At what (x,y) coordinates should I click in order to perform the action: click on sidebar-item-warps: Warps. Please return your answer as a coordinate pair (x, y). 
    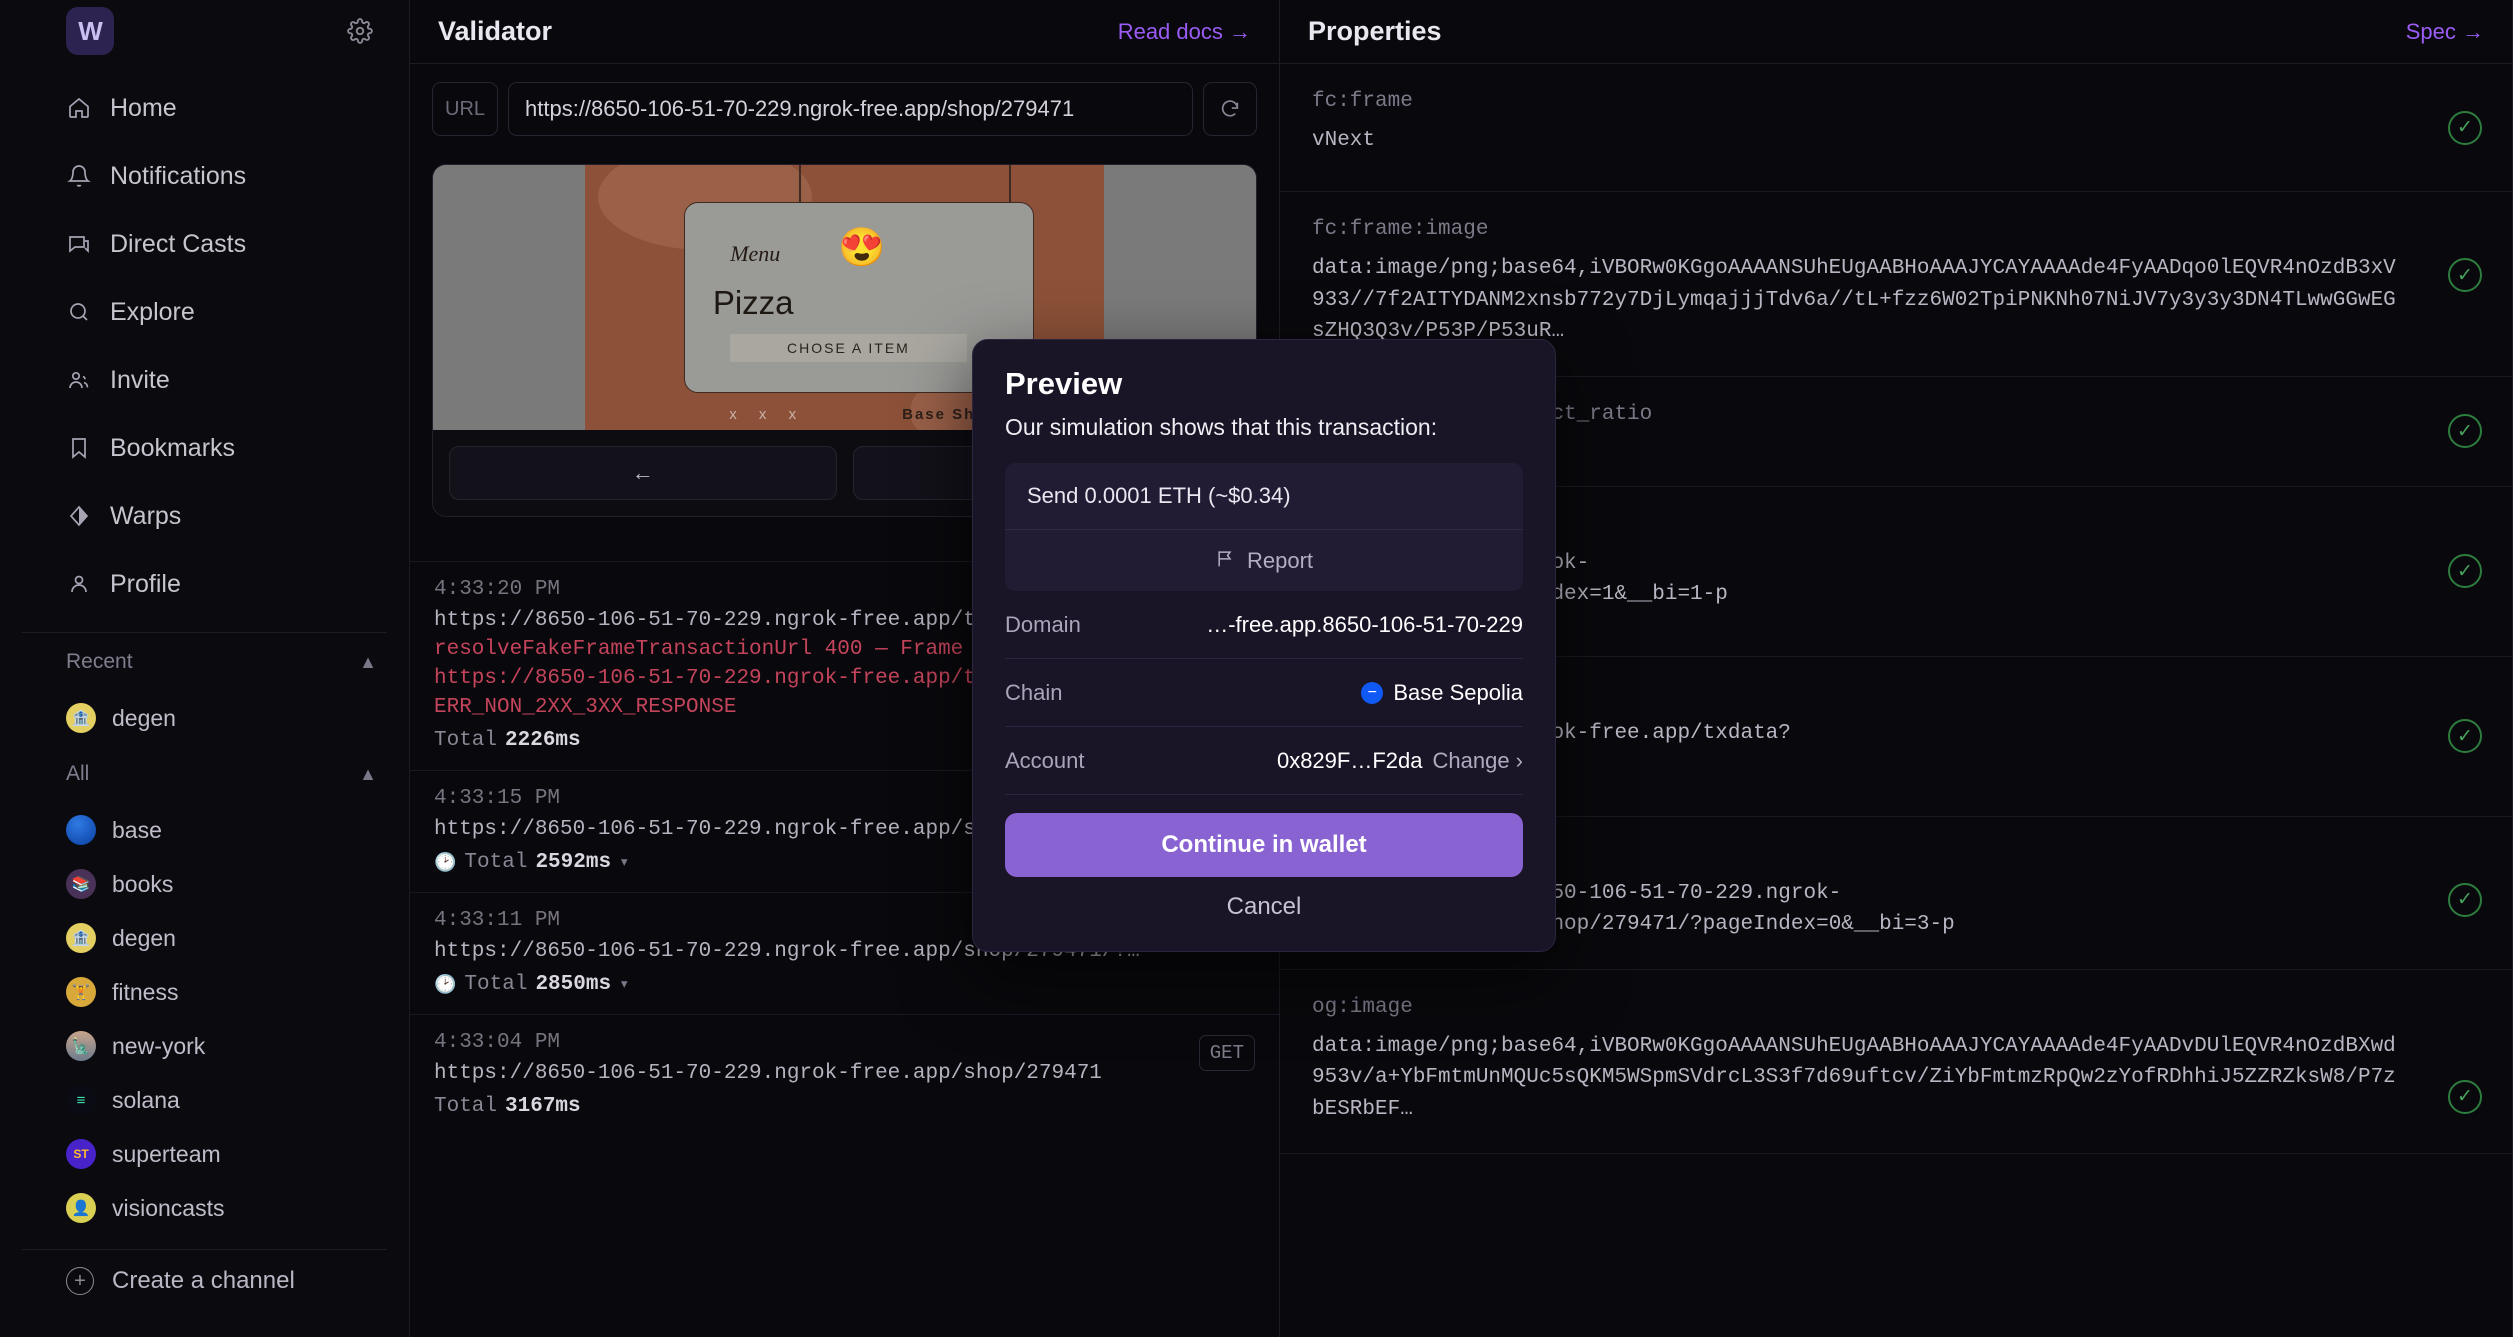
    Looking at the image, I should click on (204, 516).